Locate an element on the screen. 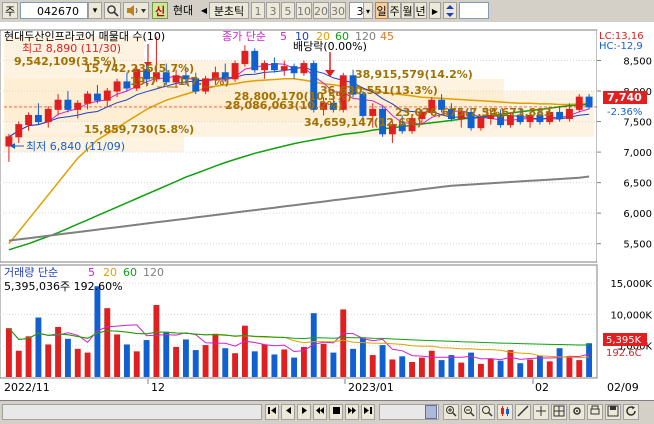 The width and height of the screenshot is (654, 424). stock-name-field: 현대 is located at coordinates (183, 10).